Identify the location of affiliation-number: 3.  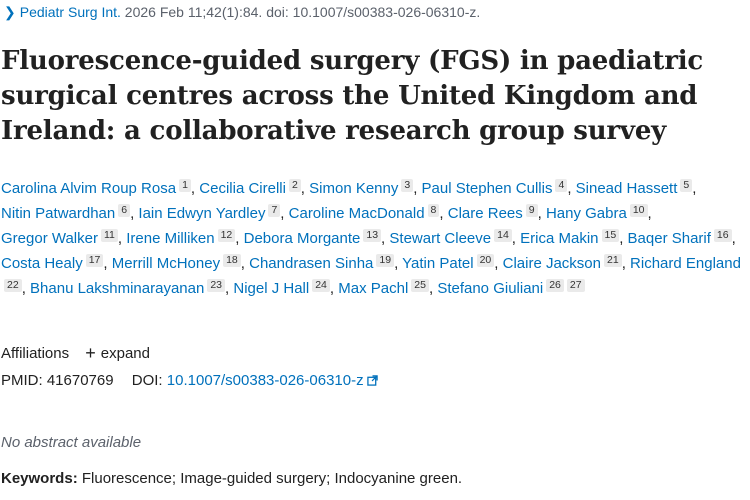
(407, 185).